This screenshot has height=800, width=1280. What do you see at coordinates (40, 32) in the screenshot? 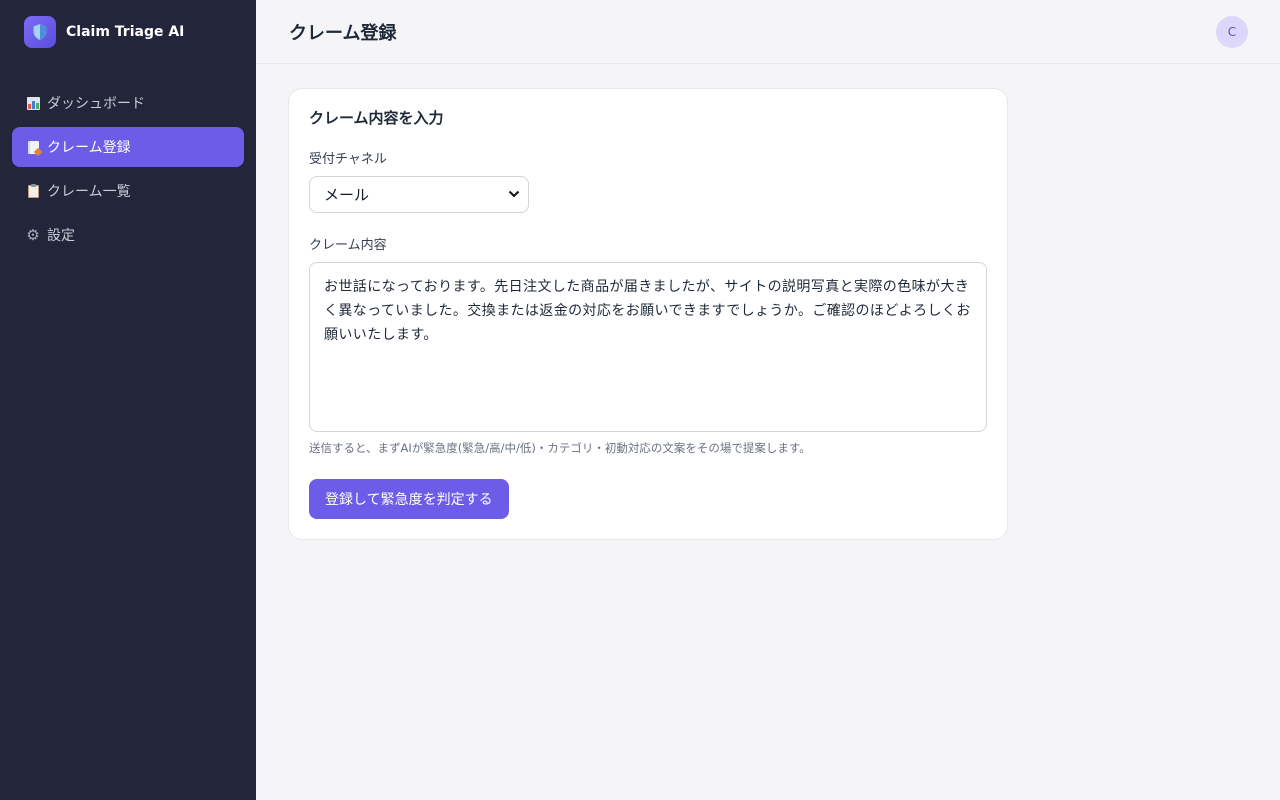
I see `shield-icon` at bounding box center [40, 32].